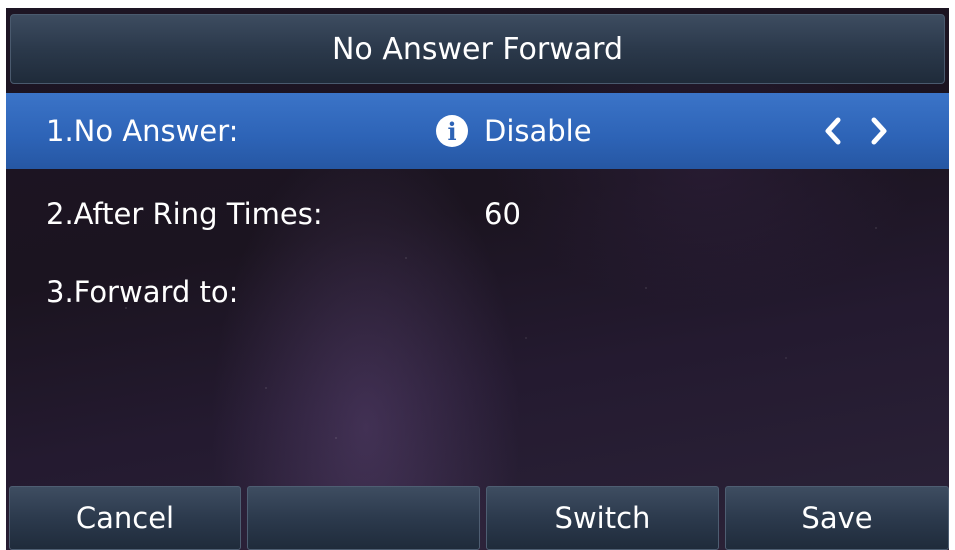  I want to click on setting-label-no-answer: 1.No Answer:, so click(142, 131).